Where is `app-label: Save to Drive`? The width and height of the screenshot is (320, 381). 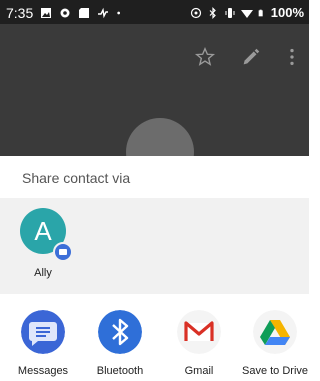 app-label: Save to Drive is located at coordinates (275, 371).